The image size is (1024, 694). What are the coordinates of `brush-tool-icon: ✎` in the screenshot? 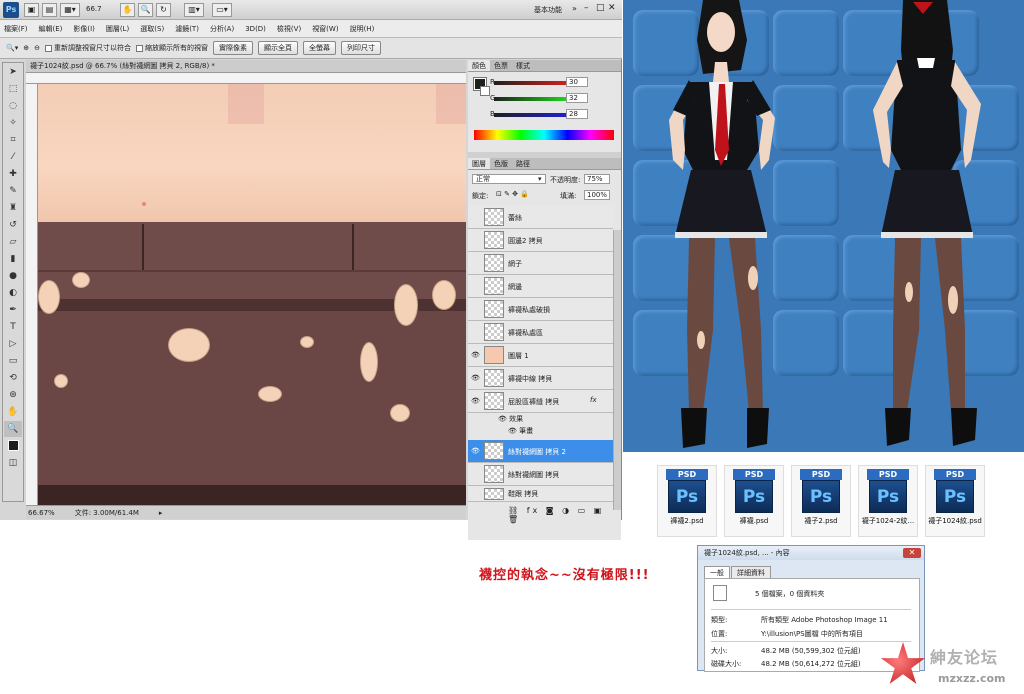 It's located at (13, 191).